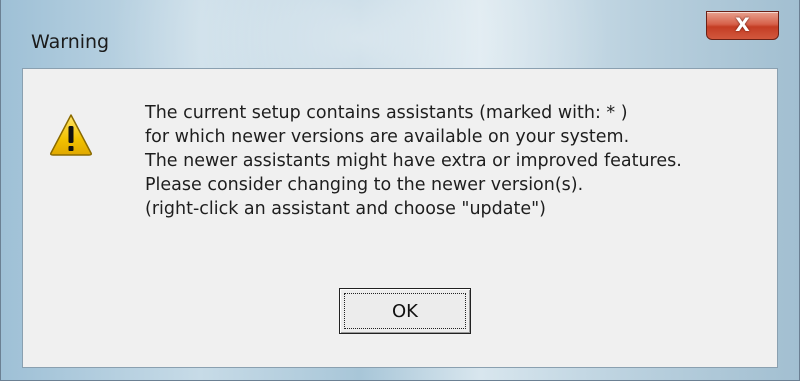 This screenshot has width=800, height=381. I want to click on window-title: Warning, so click(70, 42).